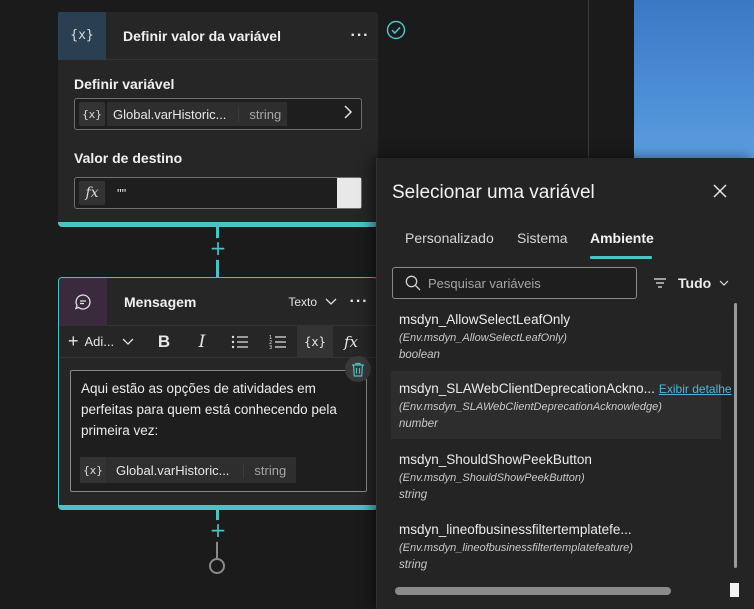  I want to click on background-preview-image, so click(694, 80).